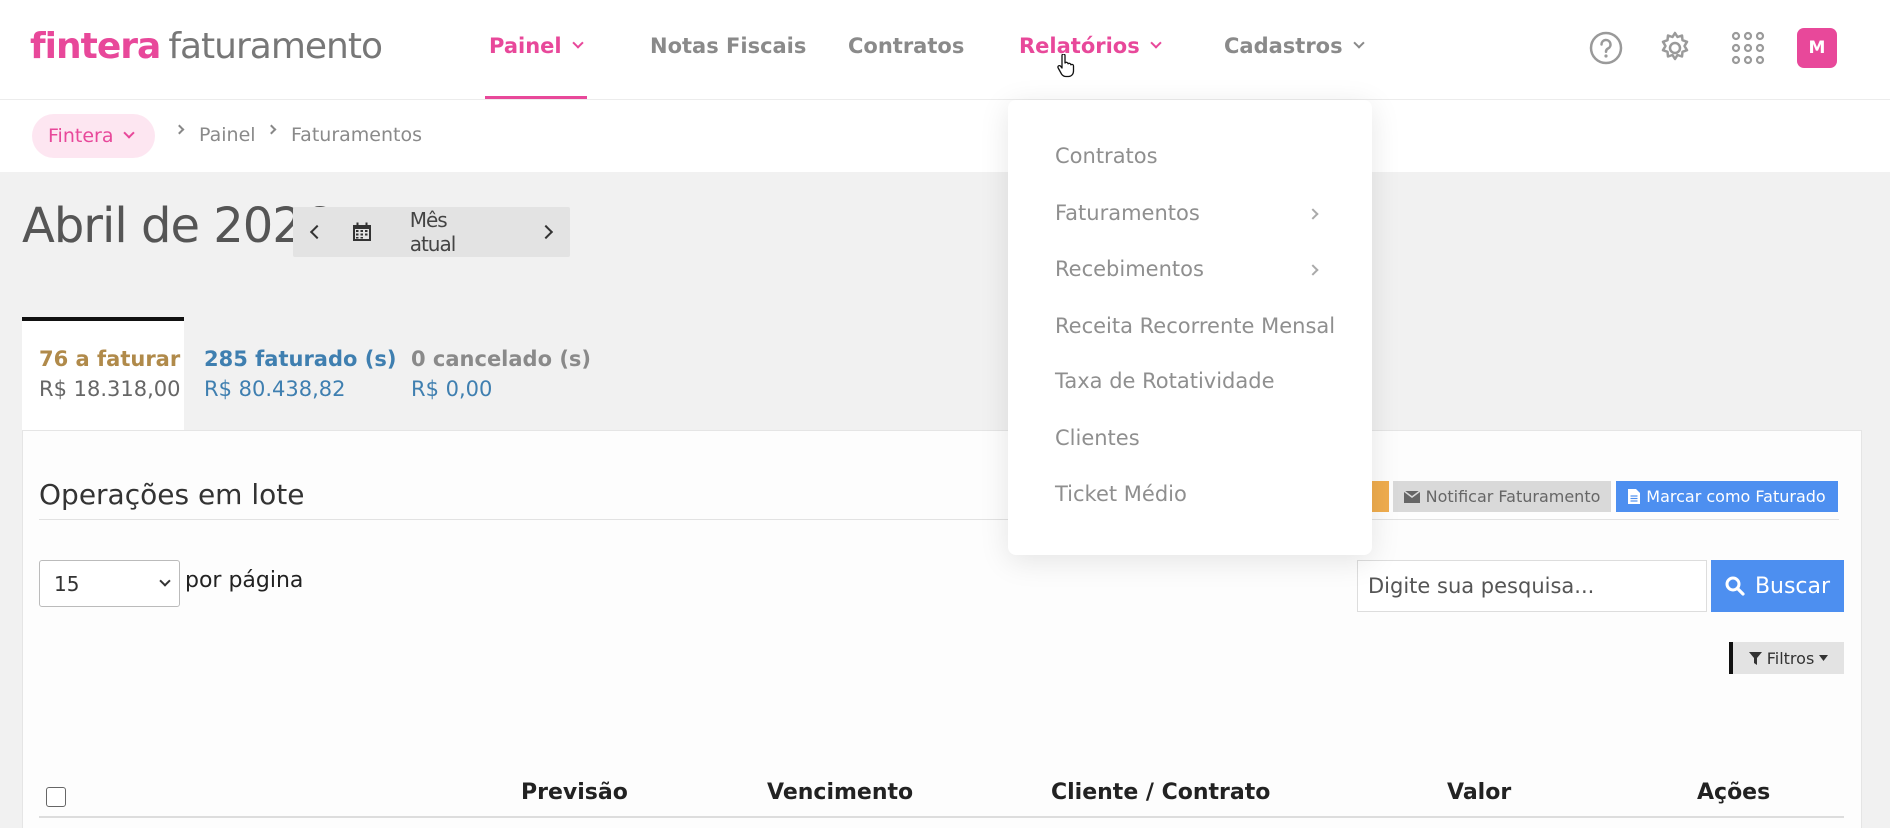  Describe the element at coordinates (1734, 792) in the screenshot. I see `column-header-acoes: Ações` at that location.